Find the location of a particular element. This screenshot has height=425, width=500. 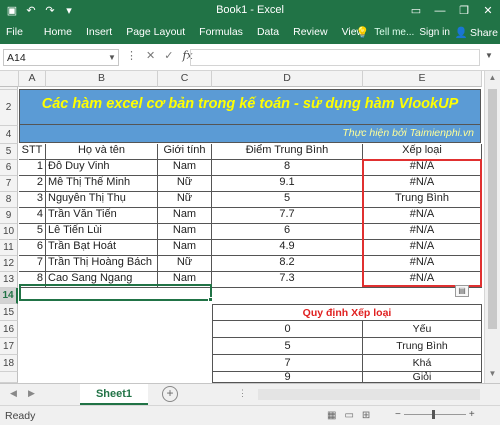

cell-name: Mễ Thị Thế Minh is located at coordinates (102, 184).